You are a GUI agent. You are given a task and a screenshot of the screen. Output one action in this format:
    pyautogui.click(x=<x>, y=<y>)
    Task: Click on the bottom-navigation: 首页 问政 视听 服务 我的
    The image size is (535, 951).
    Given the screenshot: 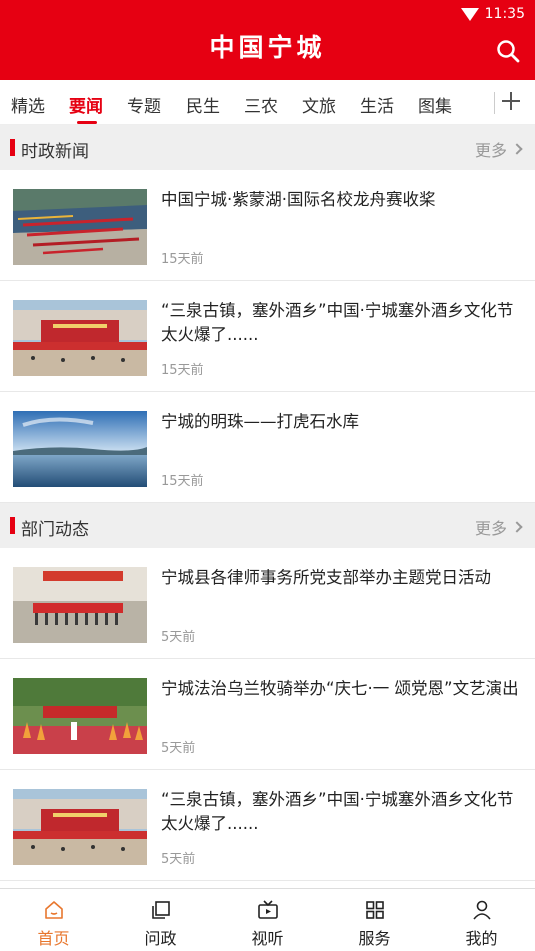 What is the action you would take?
    pyautogui.click(x=267, y=919)
    